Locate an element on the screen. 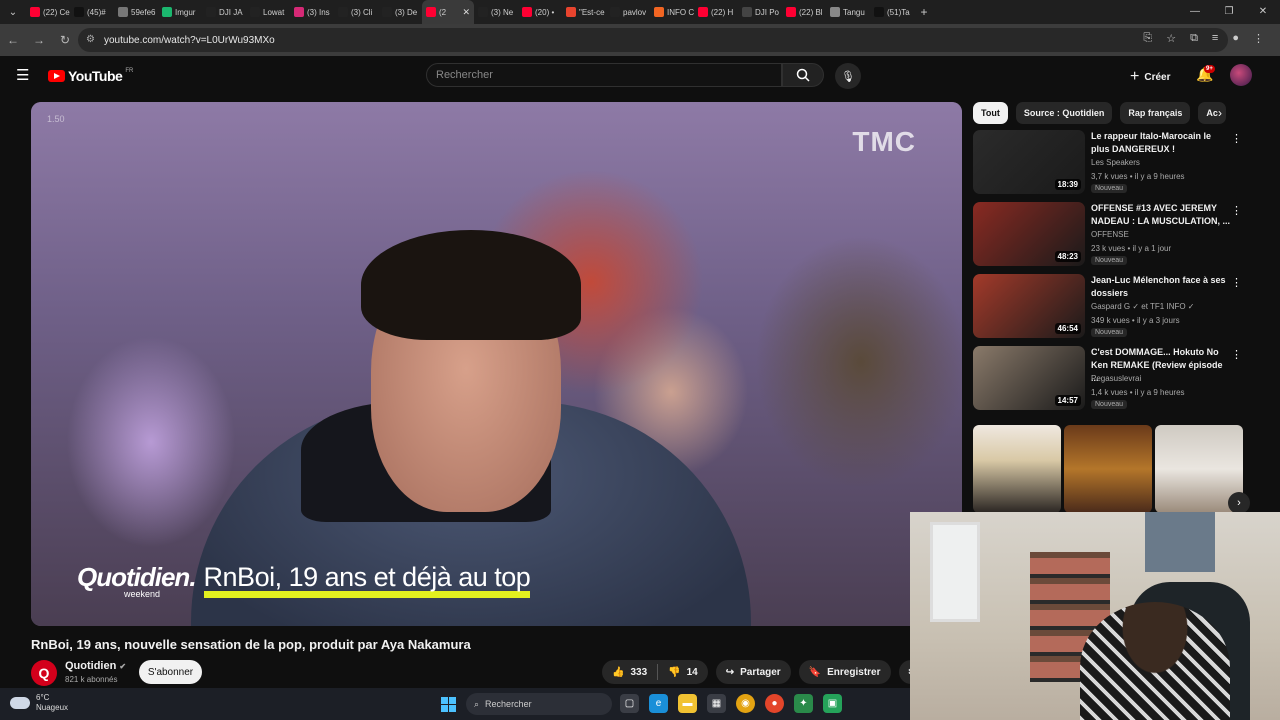  chrome-icon: ◉ is located at coordinates (745, 703).